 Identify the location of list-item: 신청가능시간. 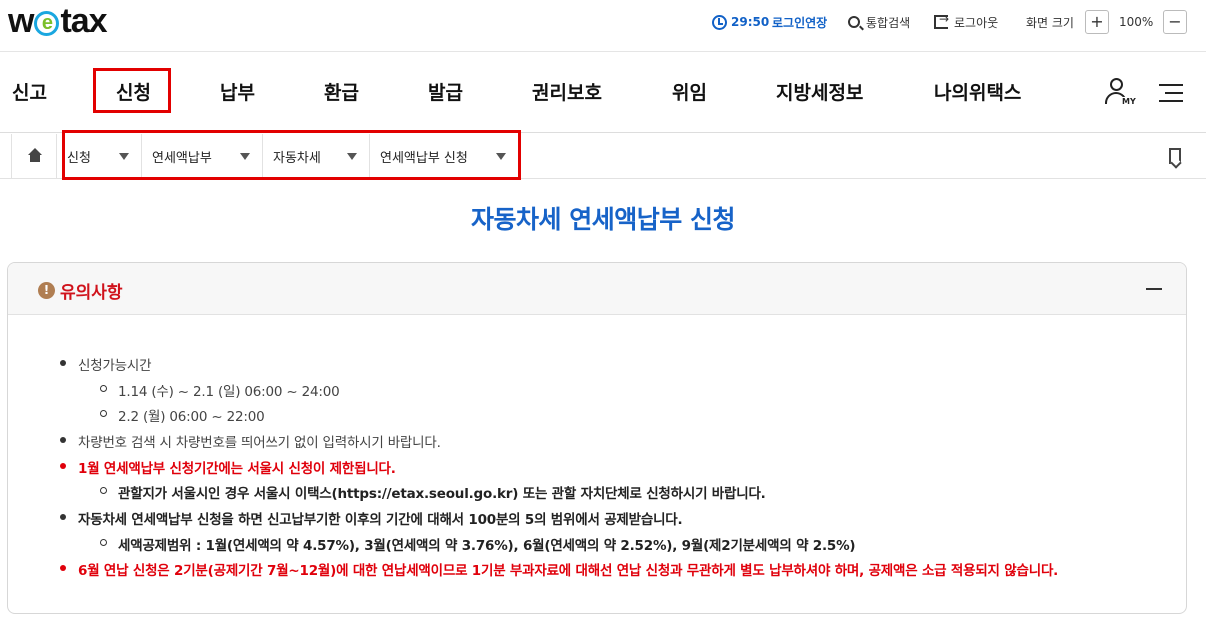
(105, 364).